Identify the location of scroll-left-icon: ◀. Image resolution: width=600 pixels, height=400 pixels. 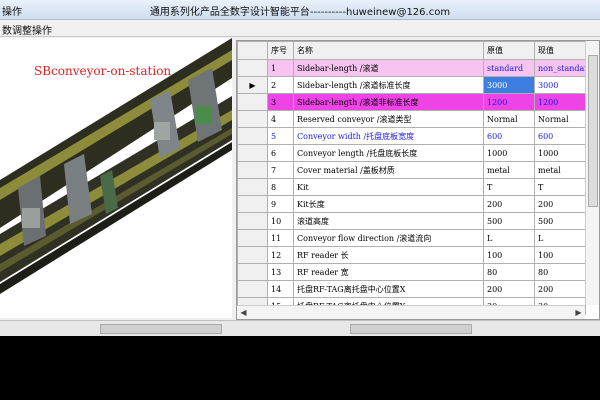
(243, 312).